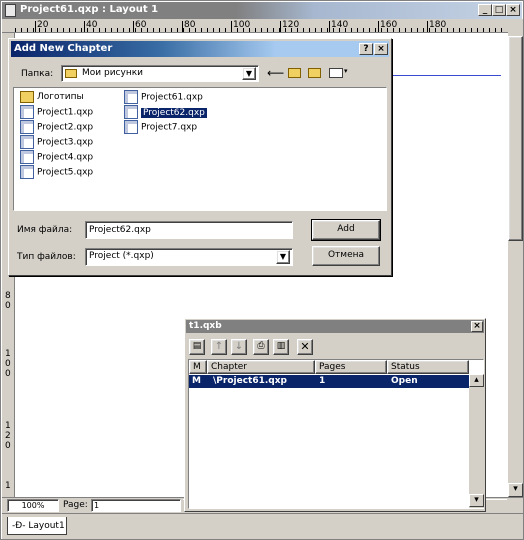 This screenshot has width=524, height=540. Describe the element at coordinates (63, 48) in the screenshot. I see `dialog-title: Add New Chapter` at that location.